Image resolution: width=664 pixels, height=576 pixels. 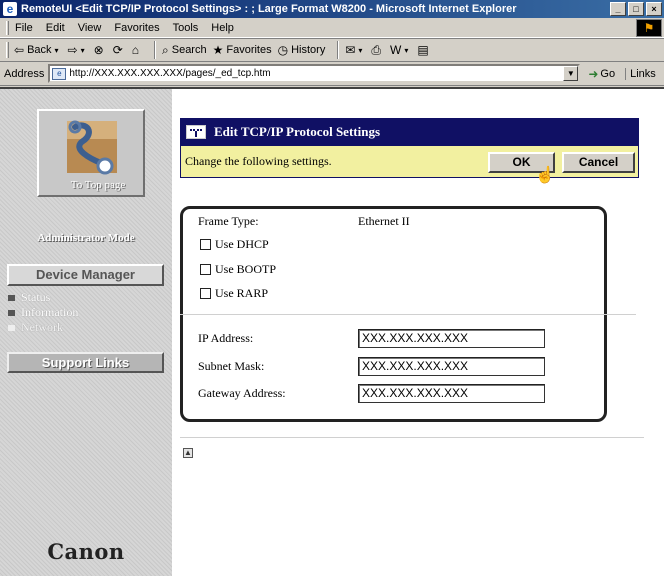 What do you see at coordinates (85, 275) in the screenshot?
I see `device-manager-button: Device Manager` at bounding box center [85, 275].